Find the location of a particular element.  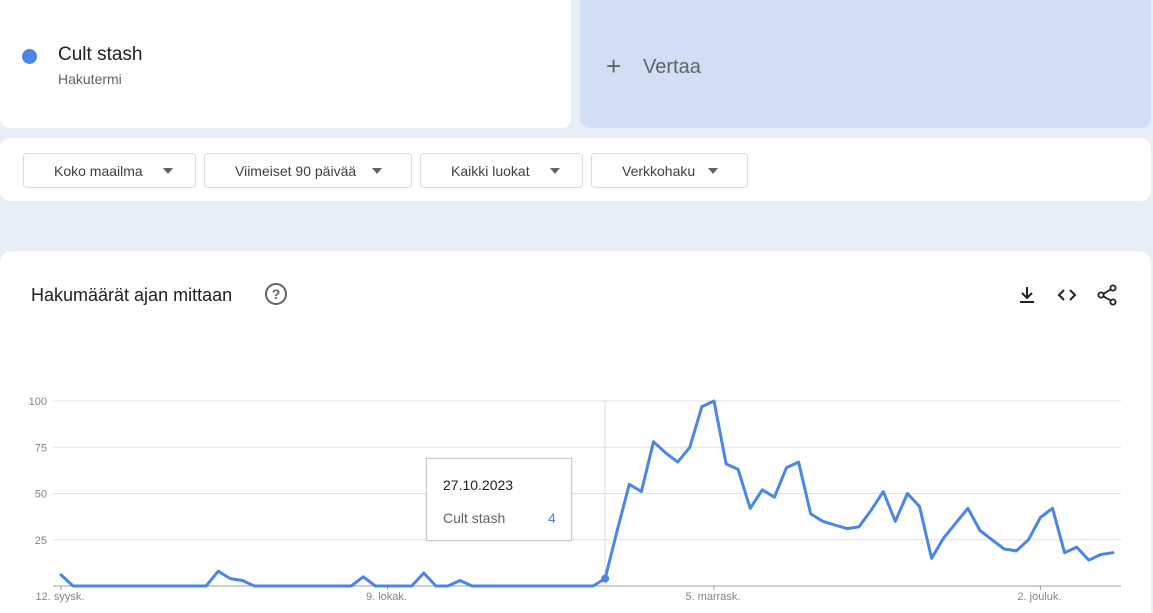

tooltip-series-name: Cult stash is located at coordinates (474, 518).